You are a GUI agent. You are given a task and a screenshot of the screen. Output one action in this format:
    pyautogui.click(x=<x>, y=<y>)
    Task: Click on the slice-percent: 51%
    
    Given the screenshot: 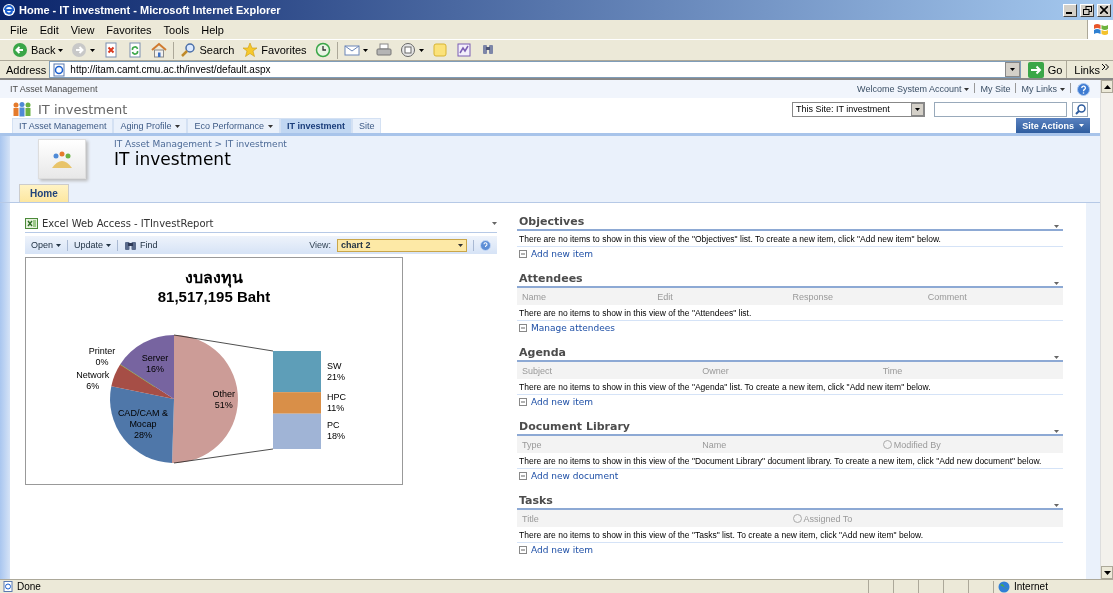 What is the action you would take?
    pyautogui.click(x=223, y=405)
    